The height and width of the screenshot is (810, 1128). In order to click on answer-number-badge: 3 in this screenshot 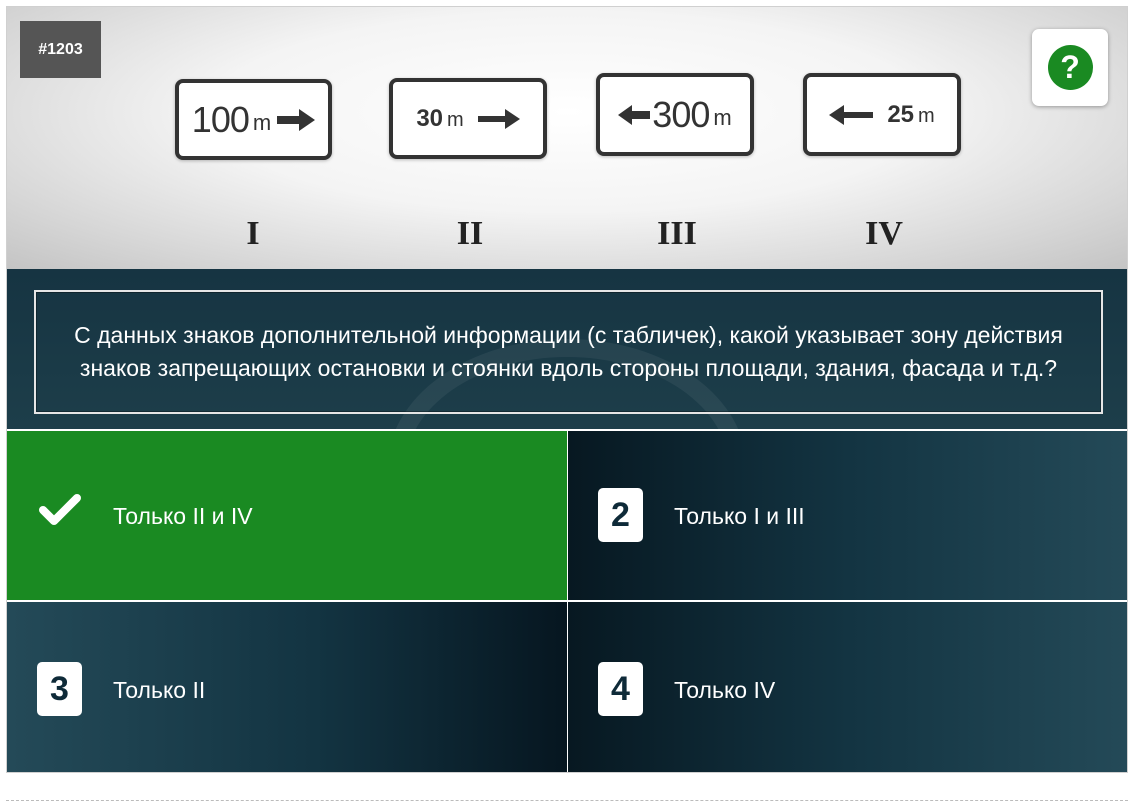, I will do `click(59, 689)`.